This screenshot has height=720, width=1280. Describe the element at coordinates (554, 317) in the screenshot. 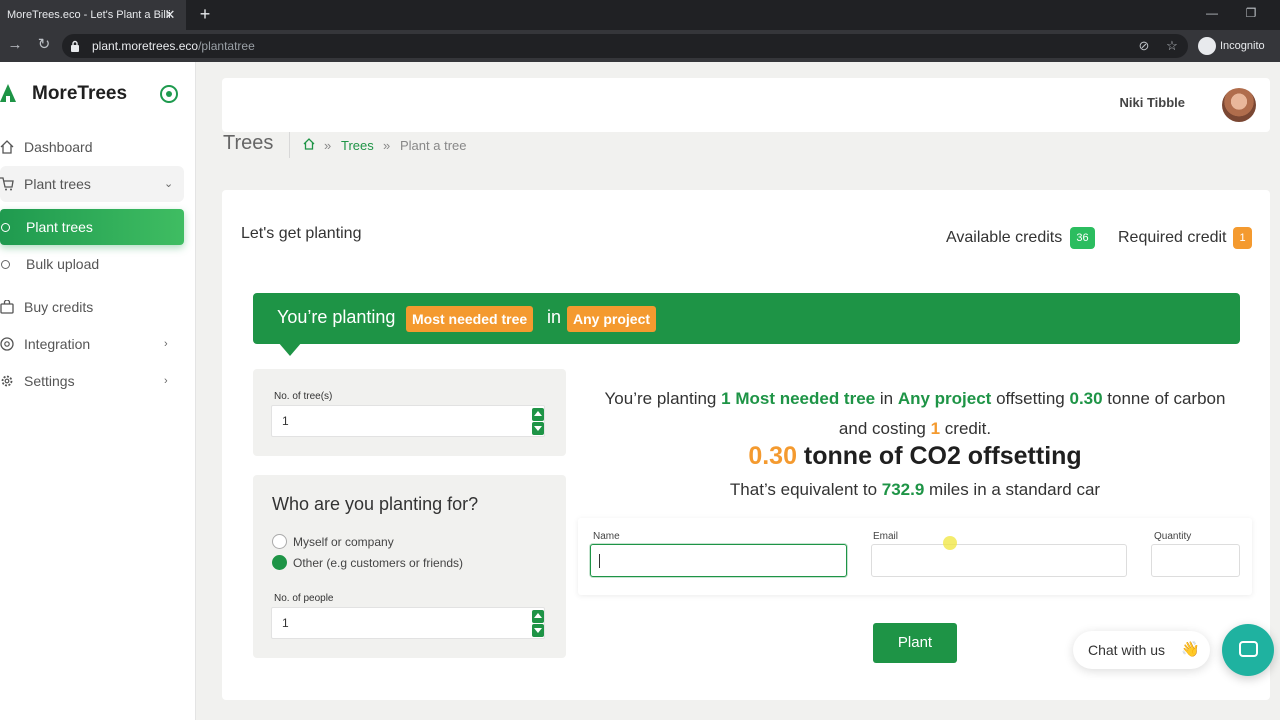

I see `banner-mid: in` at that location.